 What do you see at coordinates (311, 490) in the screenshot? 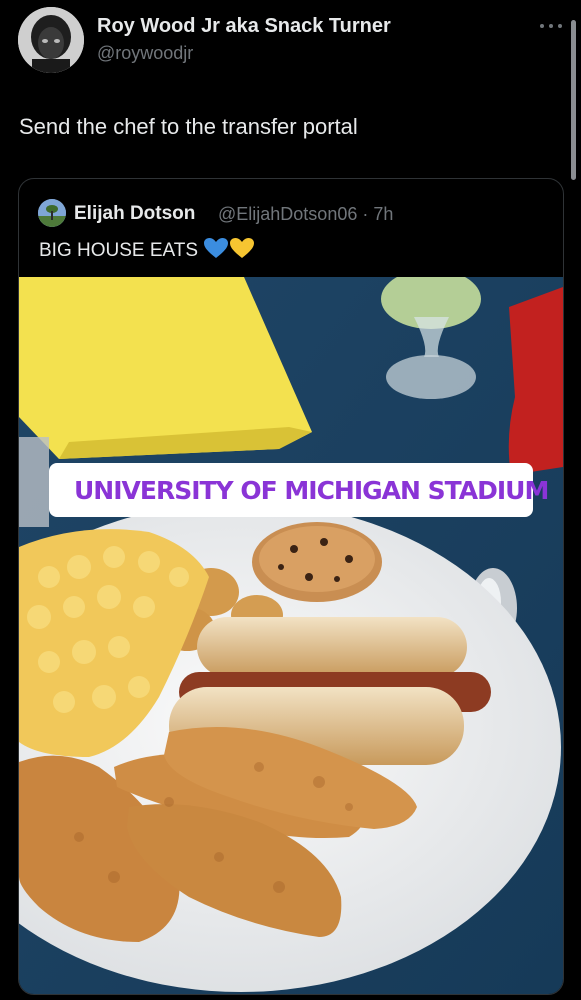
I see `location-sticker-label: UNIVERSITY OF MICHIGAN STADIUM` at bounding box center [311, 490].